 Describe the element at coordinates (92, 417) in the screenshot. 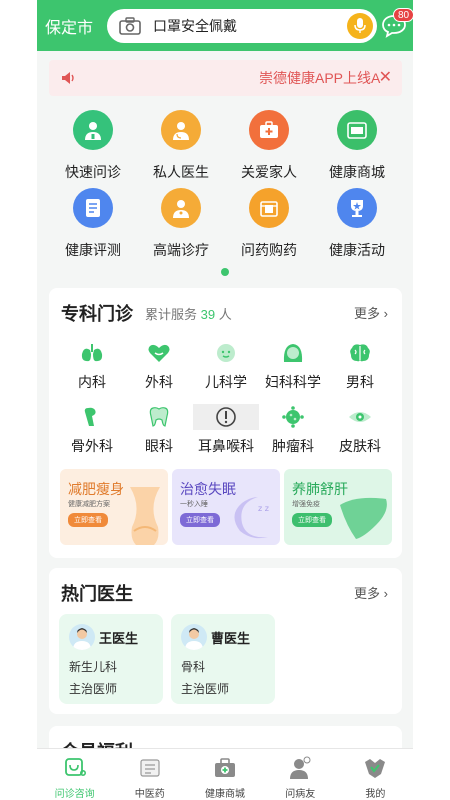

I see `bone-icon` at that location.